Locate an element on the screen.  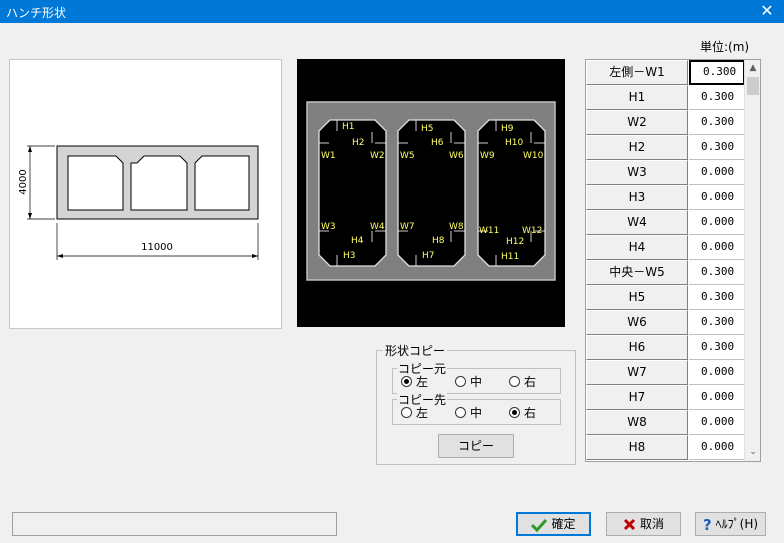
table-row: 中央－W5 0.300 is located at coordinates (666, 272).